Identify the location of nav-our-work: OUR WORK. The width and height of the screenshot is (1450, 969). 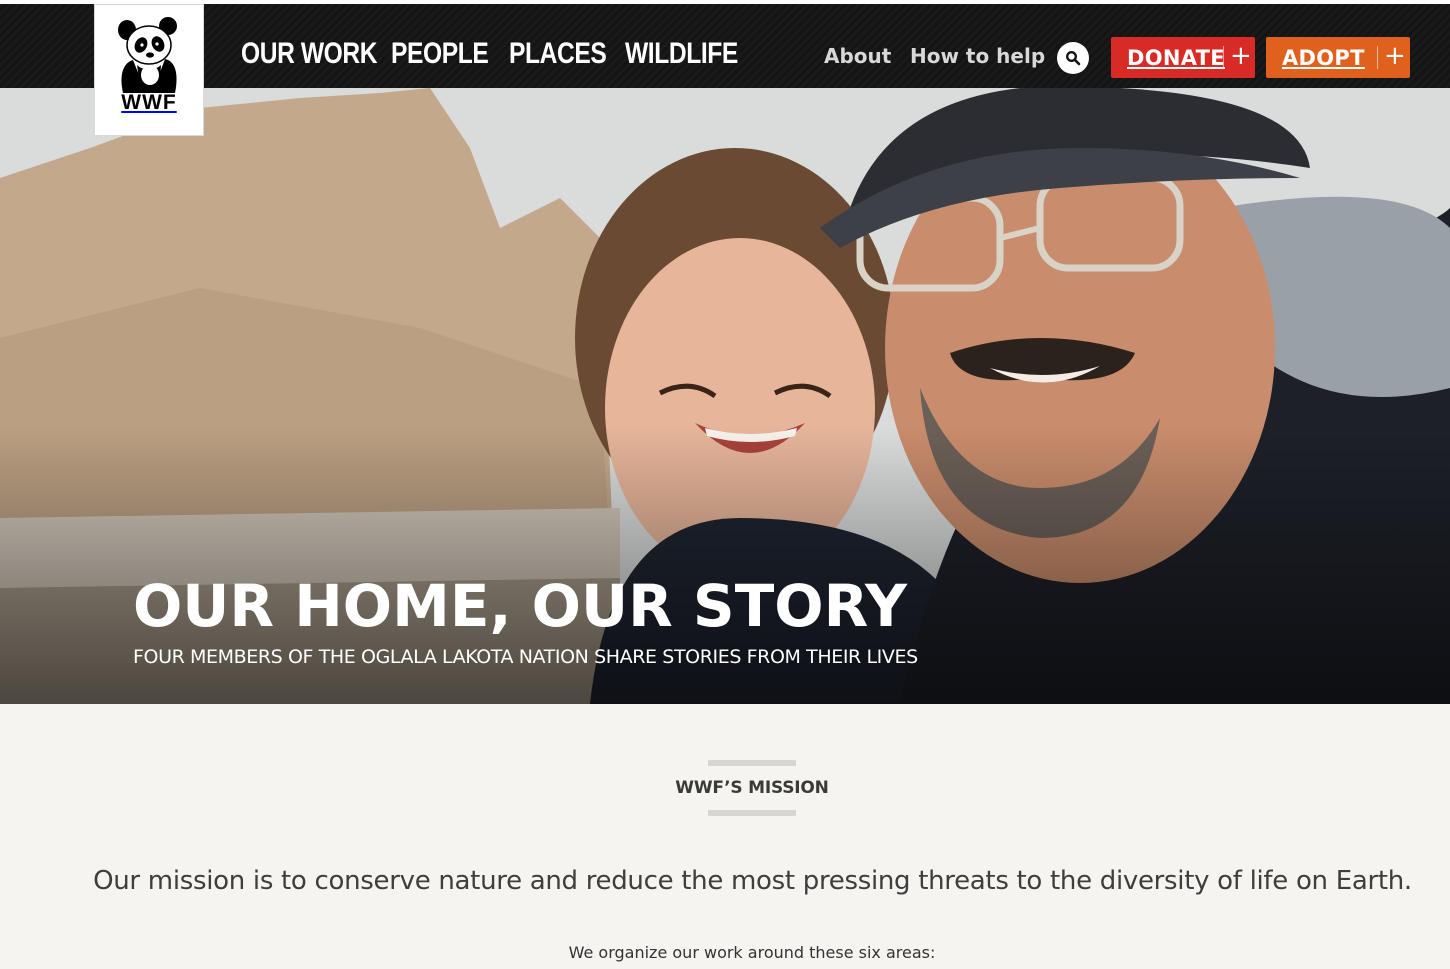
(309, 54).